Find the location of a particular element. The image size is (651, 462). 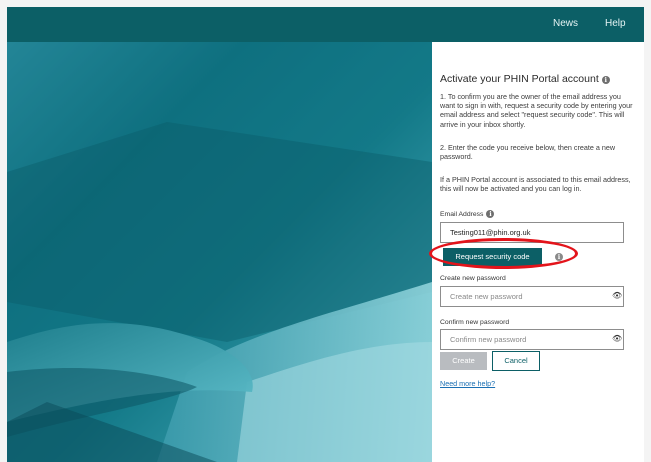

email-input: Testing011@phin.org.uk is located at coordinates (532, 232).